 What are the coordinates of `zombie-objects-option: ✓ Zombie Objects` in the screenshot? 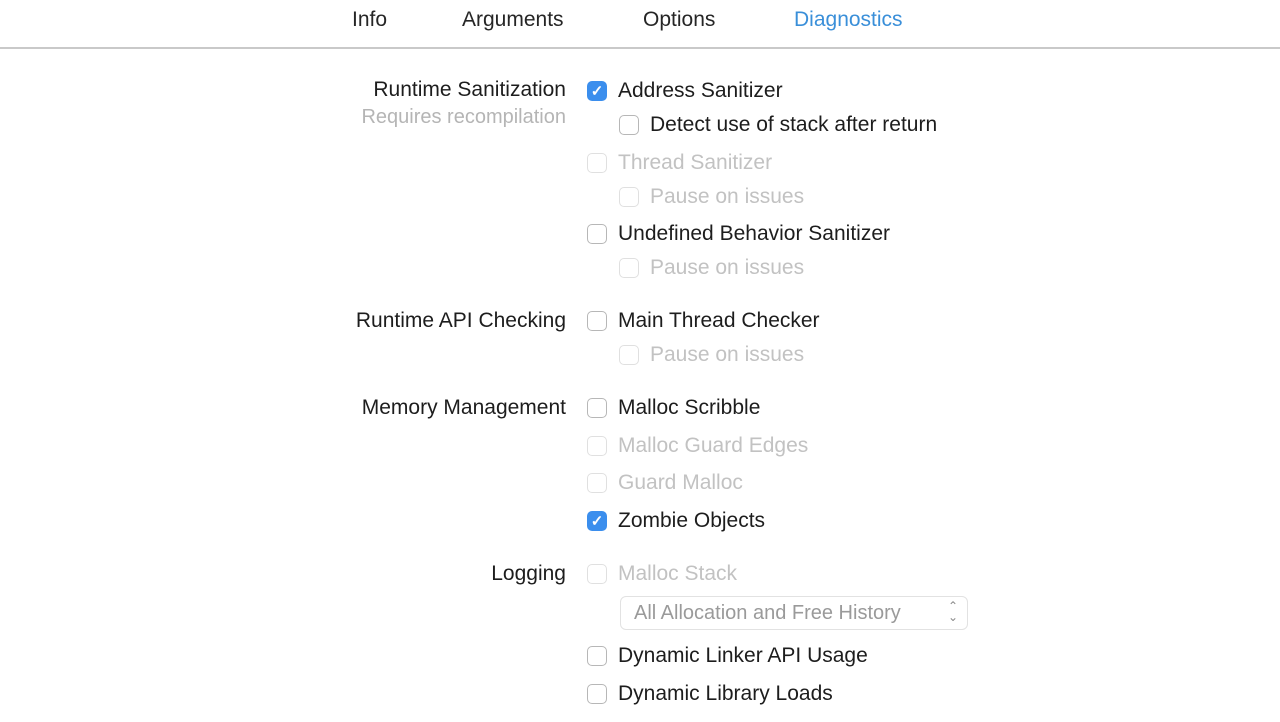 It's located at (676, 521).